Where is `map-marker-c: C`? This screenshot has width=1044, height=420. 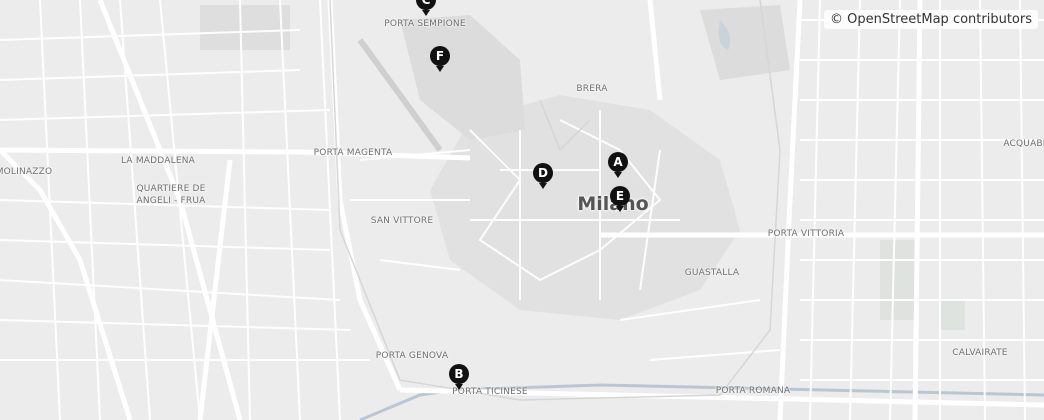 map-marker-c: C is located at coordinates (426, 10).